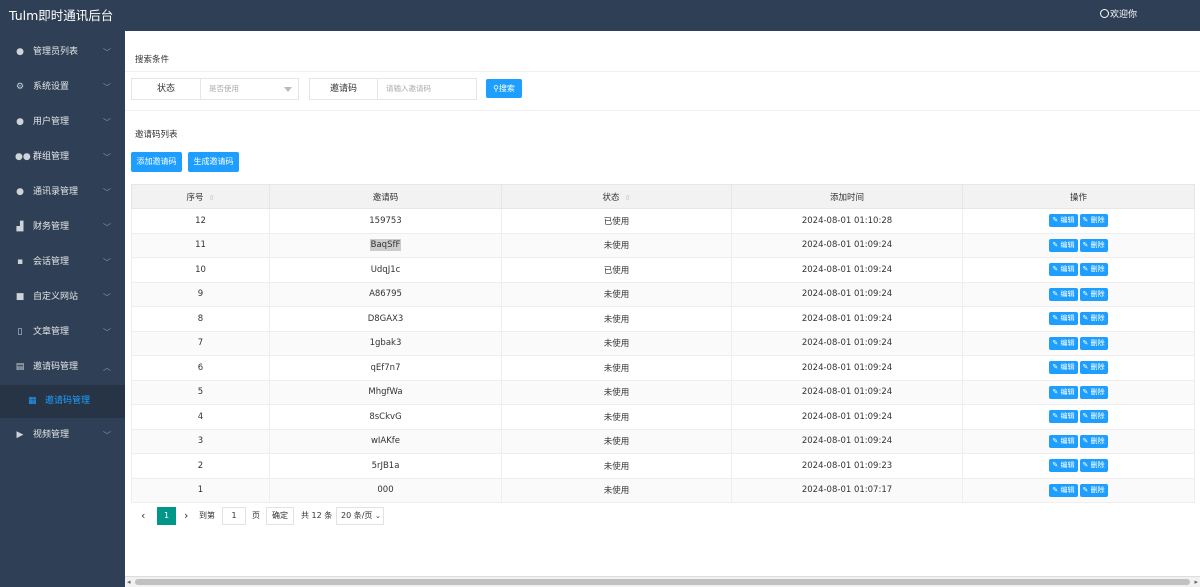 The width and height of the screenshot is (1200, 587). Describe the element at coordinates (56, 192) in the screenshot. I see `sidebar-item-label: 通讯录管理` at that location.